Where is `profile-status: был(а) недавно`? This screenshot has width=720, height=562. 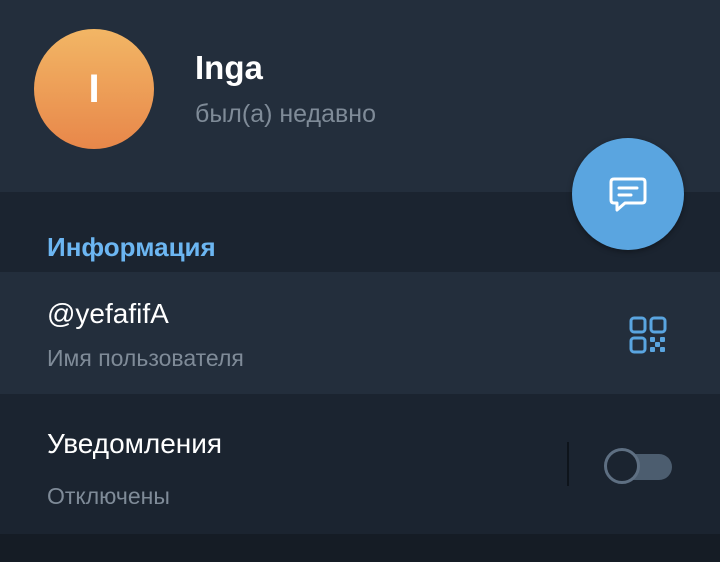
profile-status: был(а) недавно is located at coordinates (286, 114).